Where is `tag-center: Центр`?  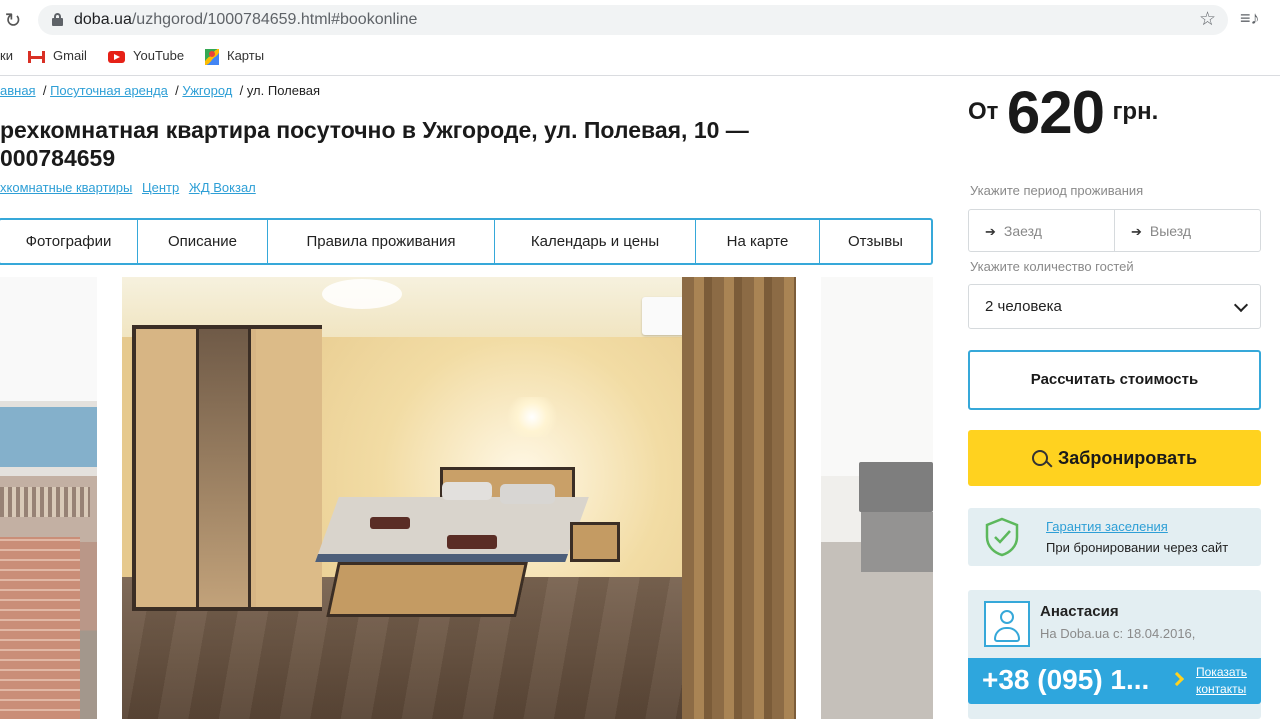 tag-center: Центр is located at coordinates (160, 187).